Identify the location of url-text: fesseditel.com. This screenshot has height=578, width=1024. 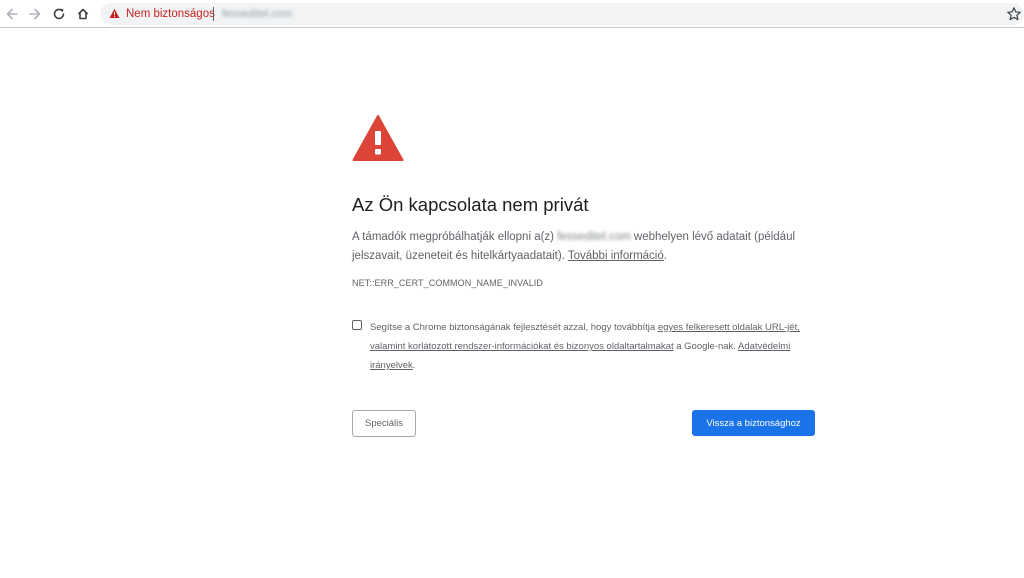
(257, 14).